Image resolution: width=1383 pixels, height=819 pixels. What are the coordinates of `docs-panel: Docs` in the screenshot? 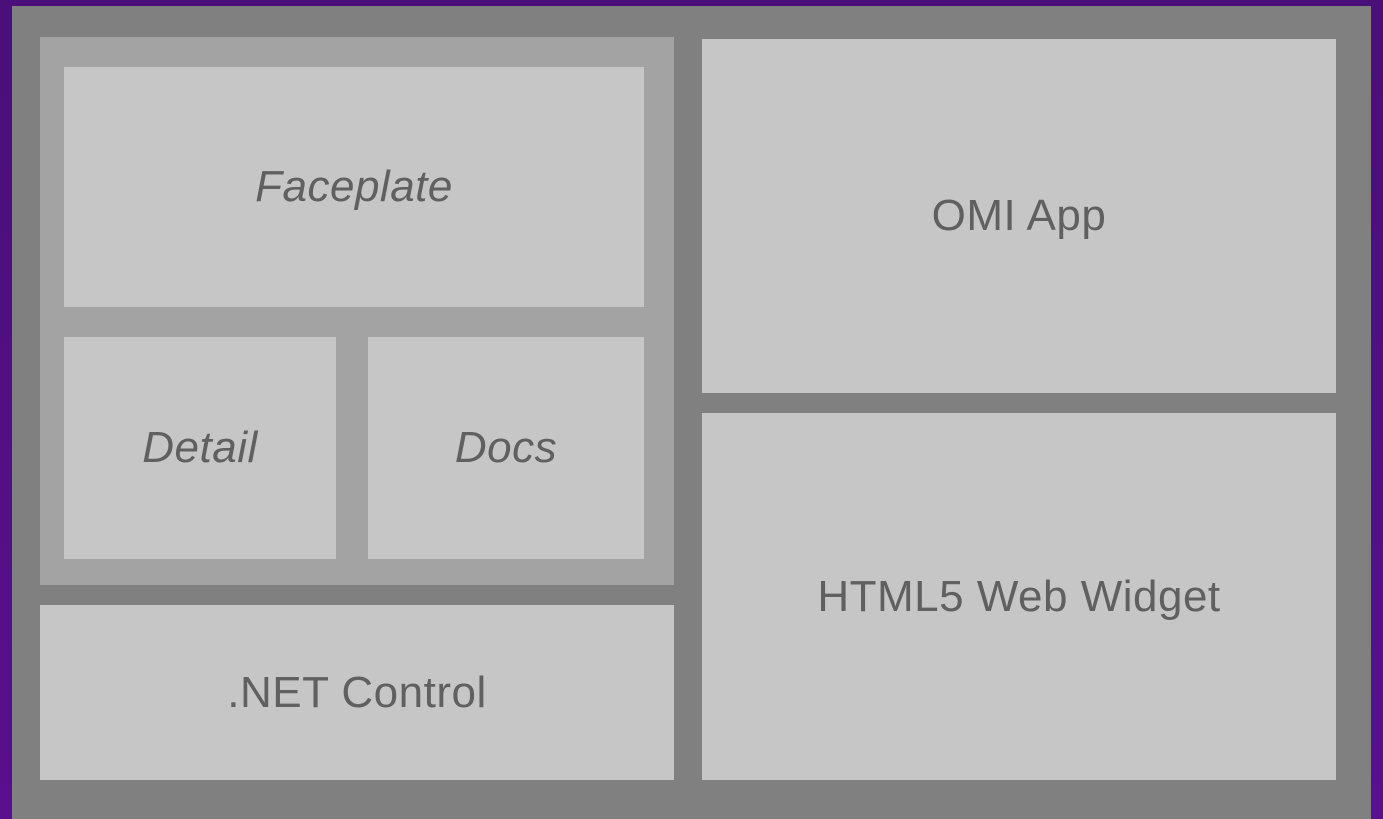 It's located at (506, 448).